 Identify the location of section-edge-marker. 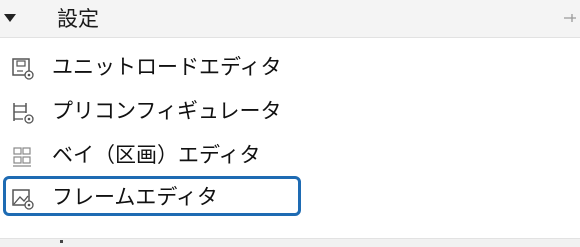
(61, 241).